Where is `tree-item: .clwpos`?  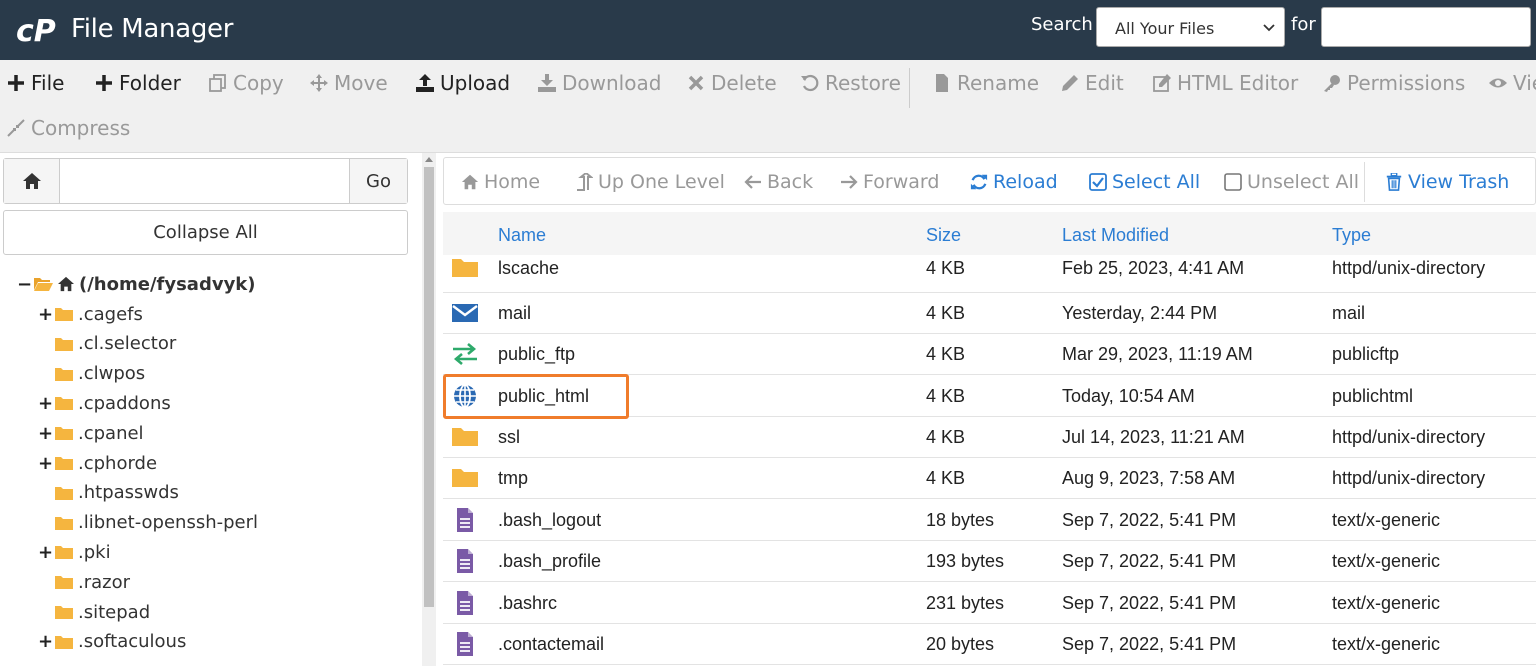
tree-item: .clwpos is located at coordinates (91, 374).